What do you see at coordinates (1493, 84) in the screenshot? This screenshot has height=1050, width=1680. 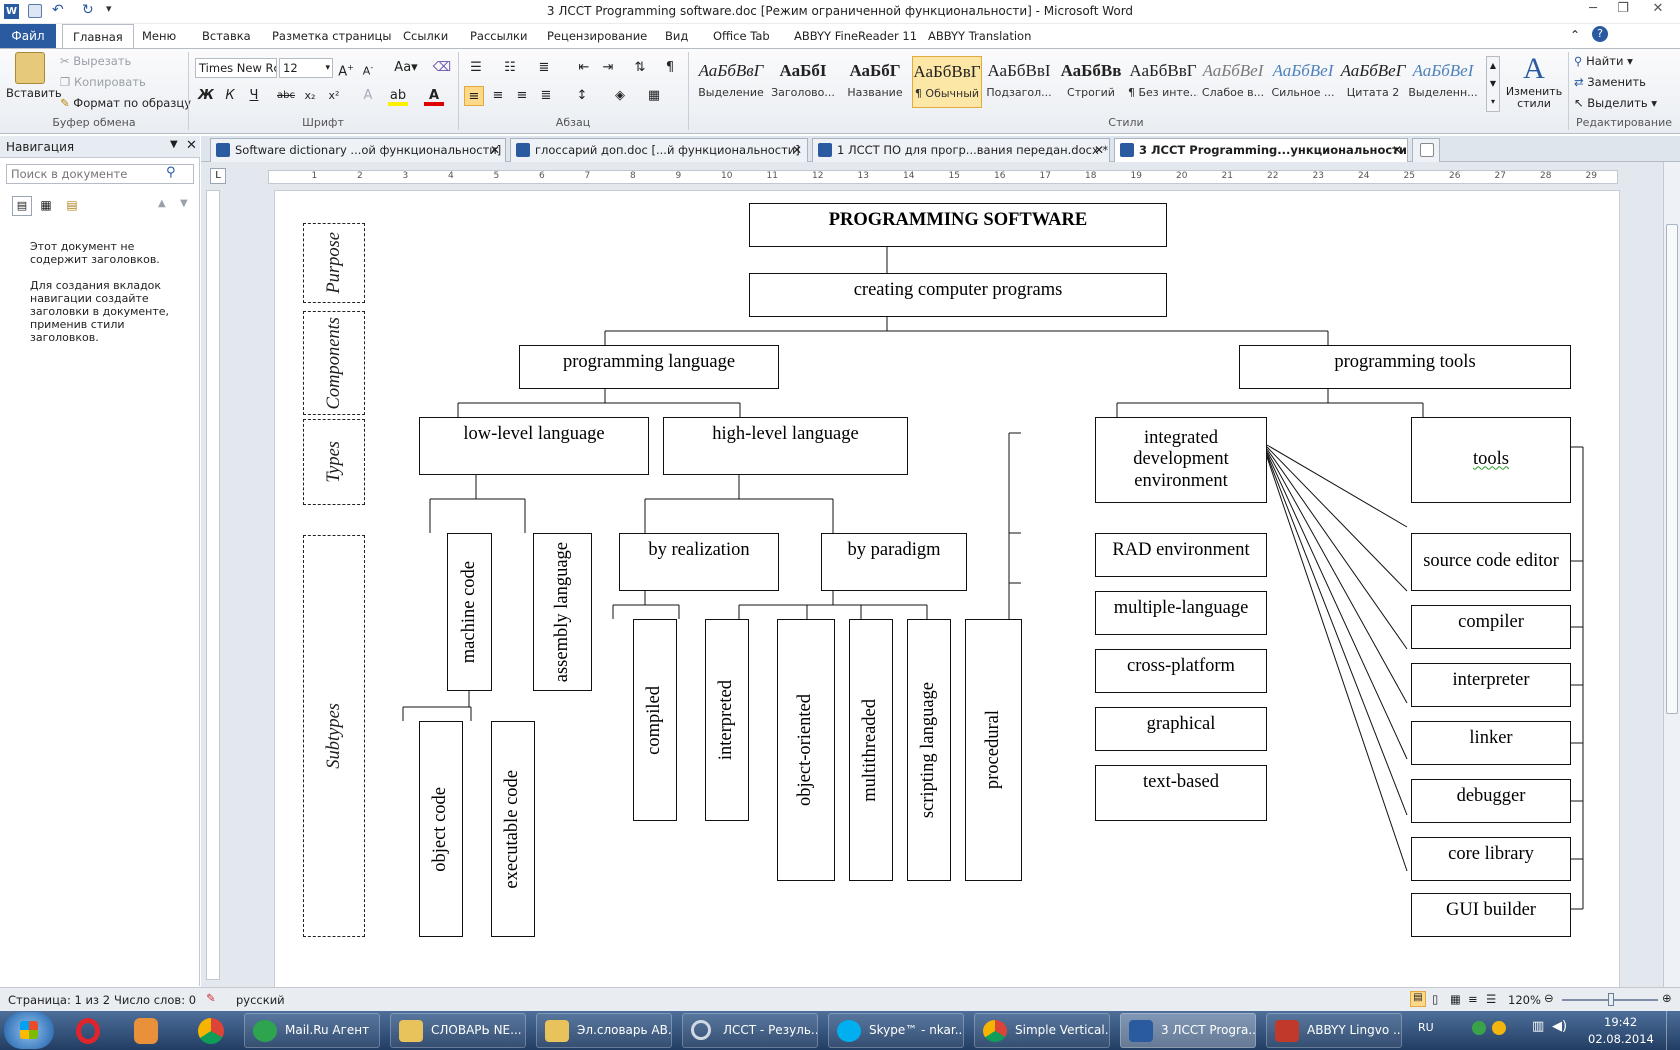 I see `styles-scroll: ▲ ▼ ▾` at bounding box center [1493, 84].